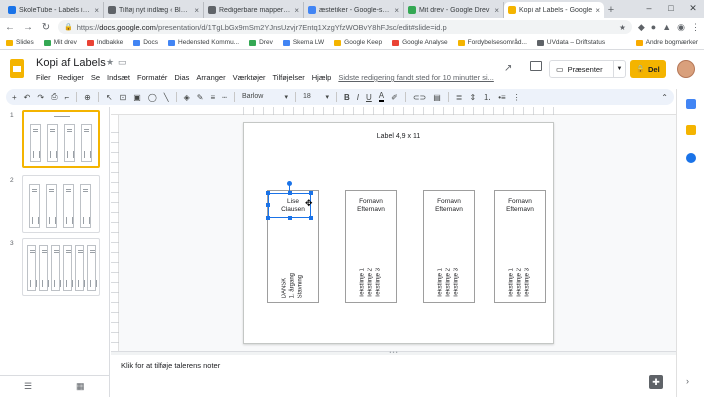 The height and width of the screenshot is (397, 704). I want to click on reload-icon: ↻, so click(46, 27).